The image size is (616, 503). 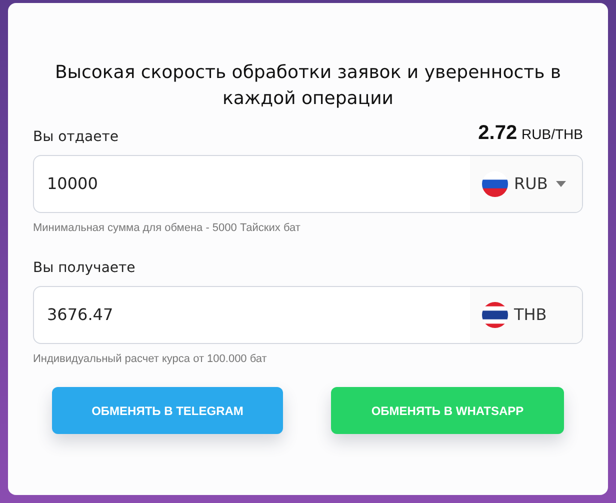 I want to click on amount-field: 10000 RUB, so click(x=308, y=184).